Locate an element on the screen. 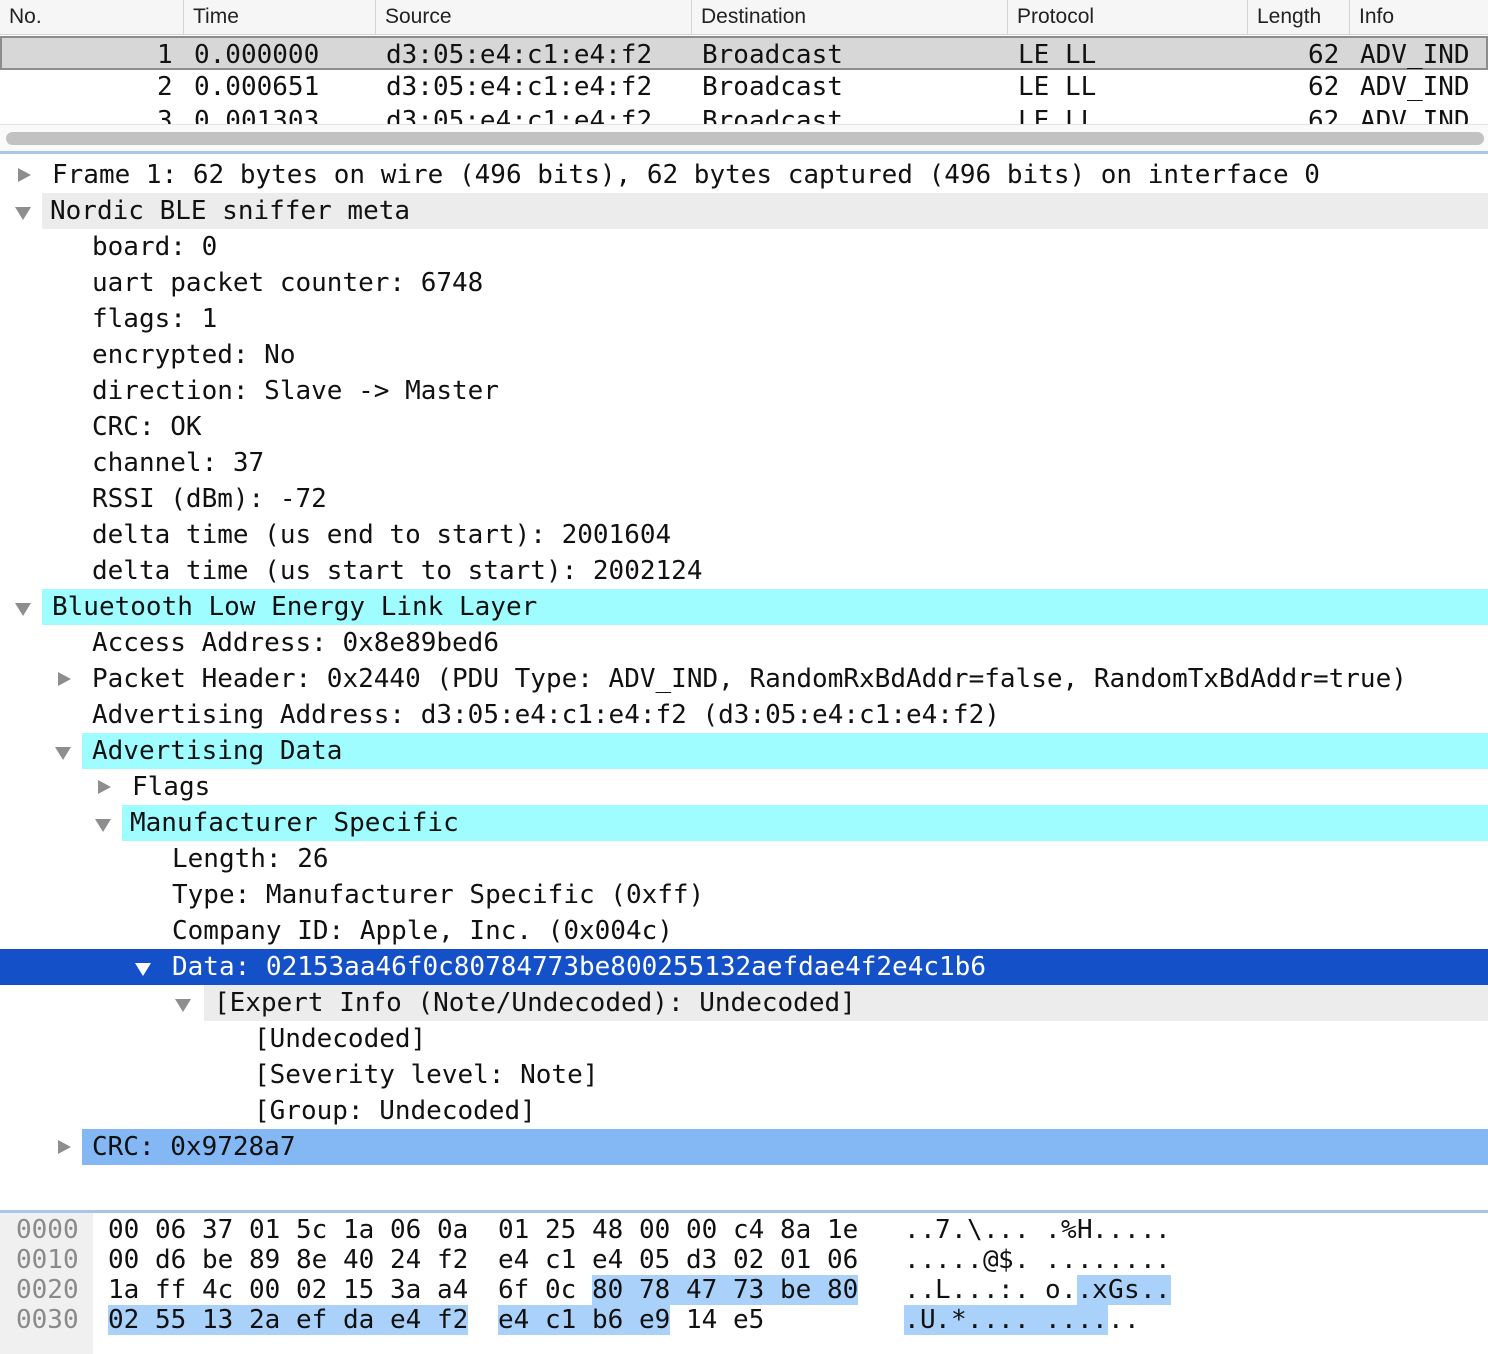 This screenshot has width=1488, height=1354. tree-item-board: board: 0 is located at coordinates (744, 247).